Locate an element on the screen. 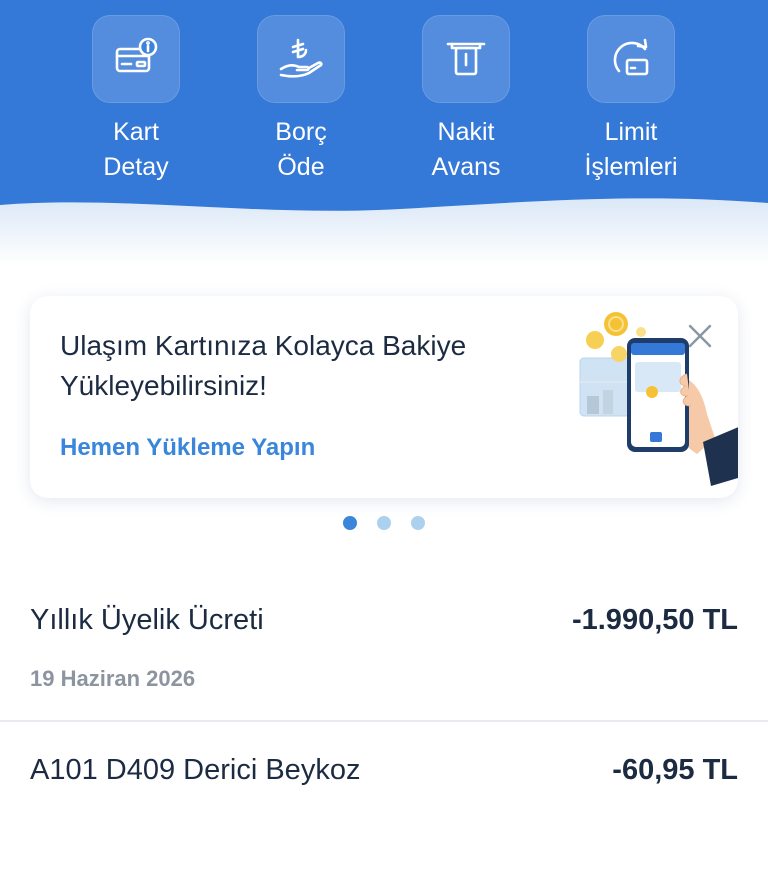 The image size is (768, 890). cash-withdraw-icon is located at coordinates (466, 59).